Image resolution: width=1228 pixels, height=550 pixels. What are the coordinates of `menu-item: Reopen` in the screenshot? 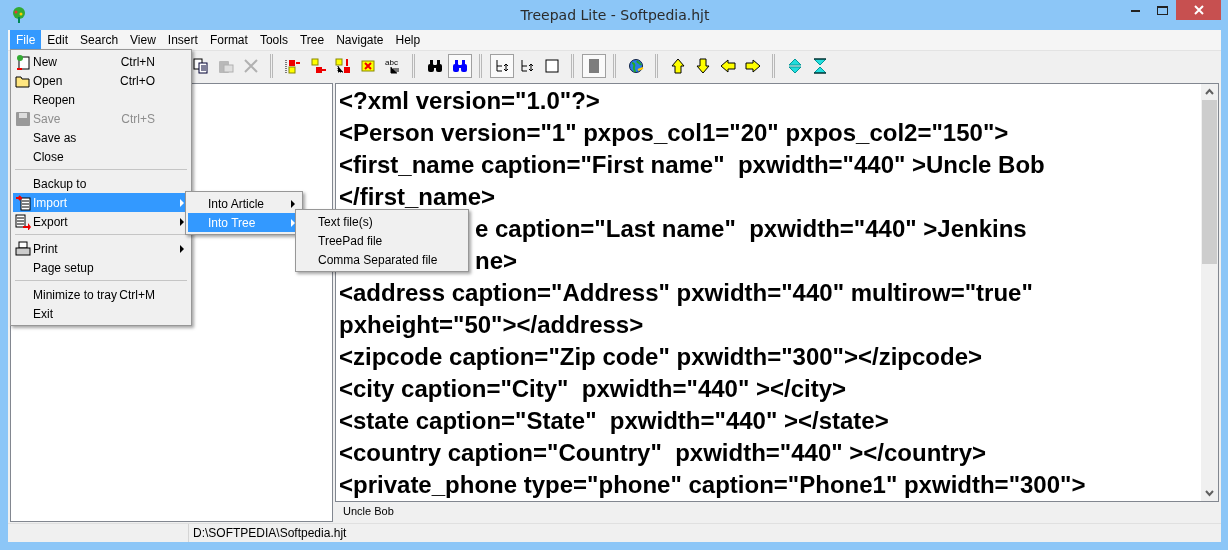 It's located at (101, 99).